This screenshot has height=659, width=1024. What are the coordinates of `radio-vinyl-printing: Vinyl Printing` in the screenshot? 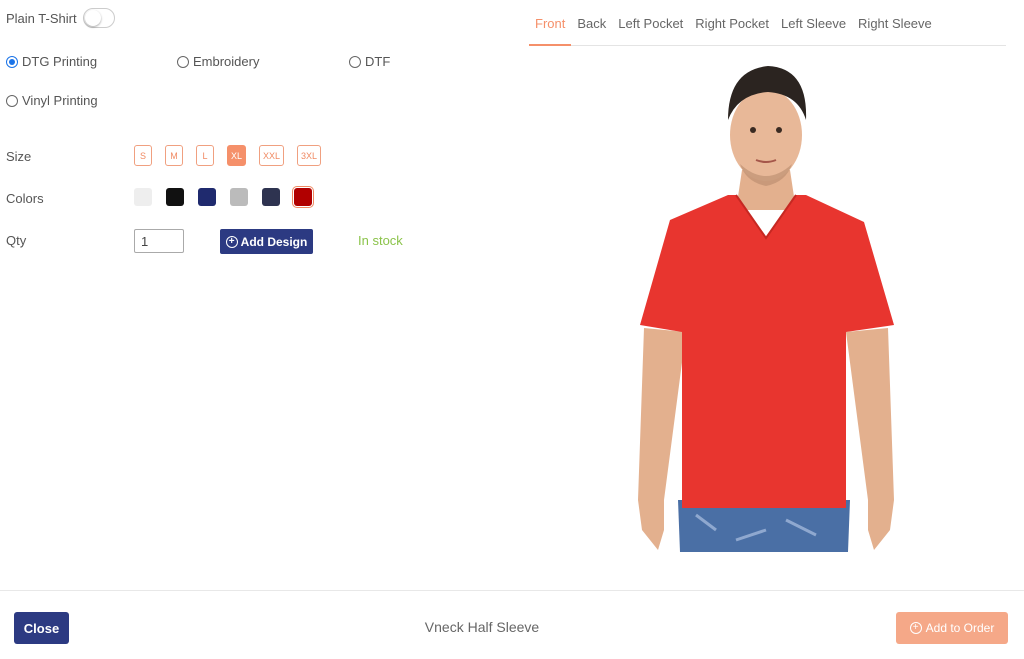 It's located at (52, 100).